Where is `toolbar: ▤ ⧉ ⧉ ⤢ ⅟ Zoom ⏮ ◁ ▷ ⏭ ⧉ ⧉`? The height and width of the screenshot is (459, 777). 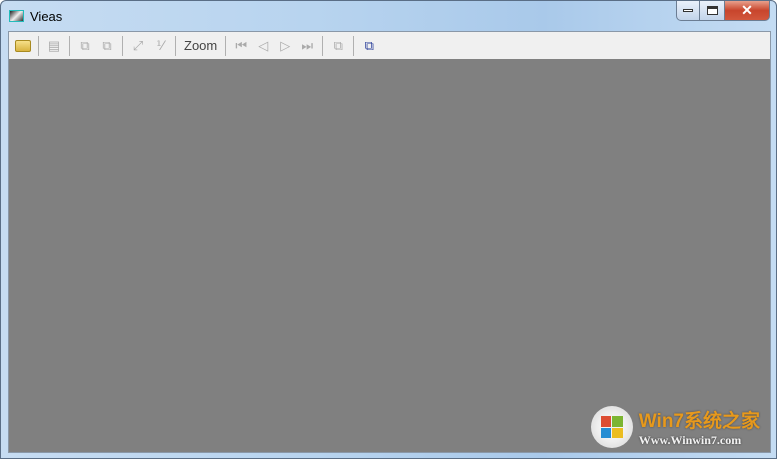 toolbar: ▤ ⧉ ⧉ ⤢ ⅟ Zoom ⏮ ◁ ▷ ⏭ ⧉ ⧉ is located at coordinates (389, 45).